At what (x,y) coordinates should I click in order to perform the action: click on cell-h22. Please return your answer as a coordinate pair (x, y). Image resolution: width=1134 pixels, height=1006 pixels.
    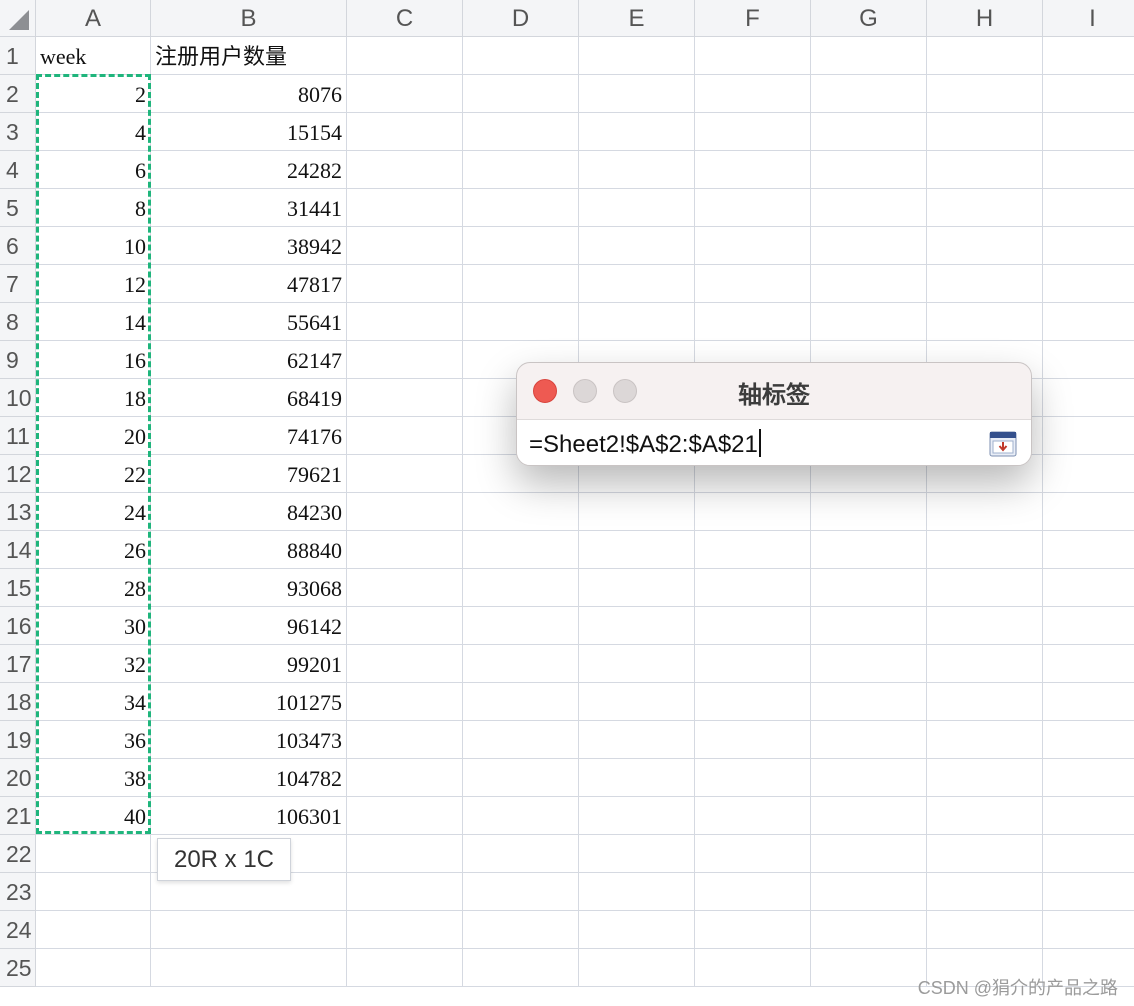
    Looking at the image, I should click on (985, 854).